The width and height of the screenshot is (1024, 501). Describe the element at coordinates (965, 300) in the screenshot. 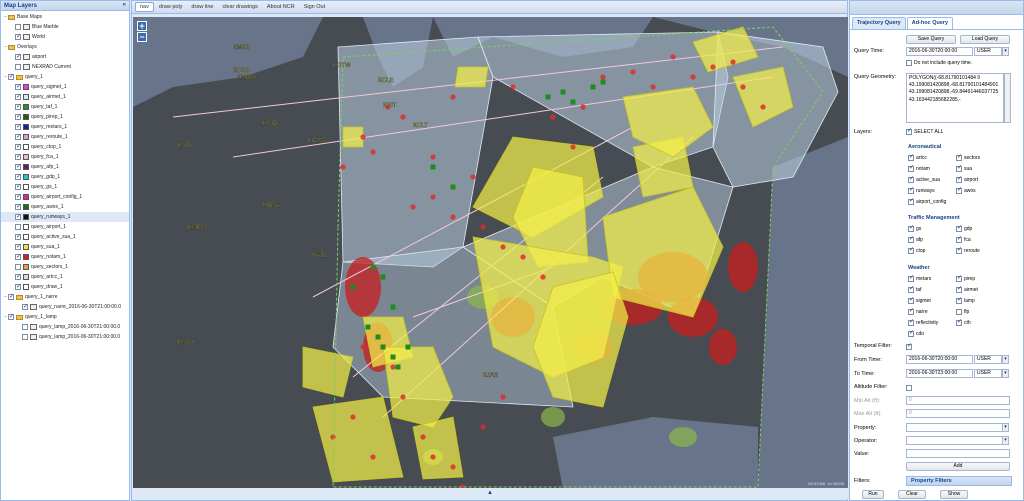

I see `layer-option-lamp: lamp` at that location.